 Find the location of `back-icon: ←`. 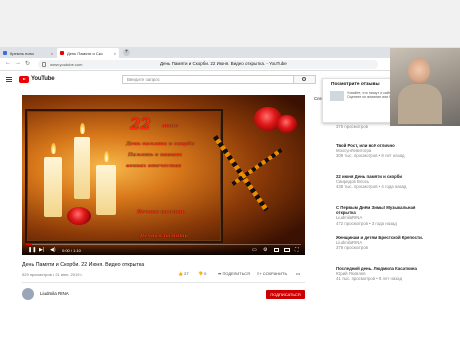

back-icon: ← is located at coordinates (8, 63).